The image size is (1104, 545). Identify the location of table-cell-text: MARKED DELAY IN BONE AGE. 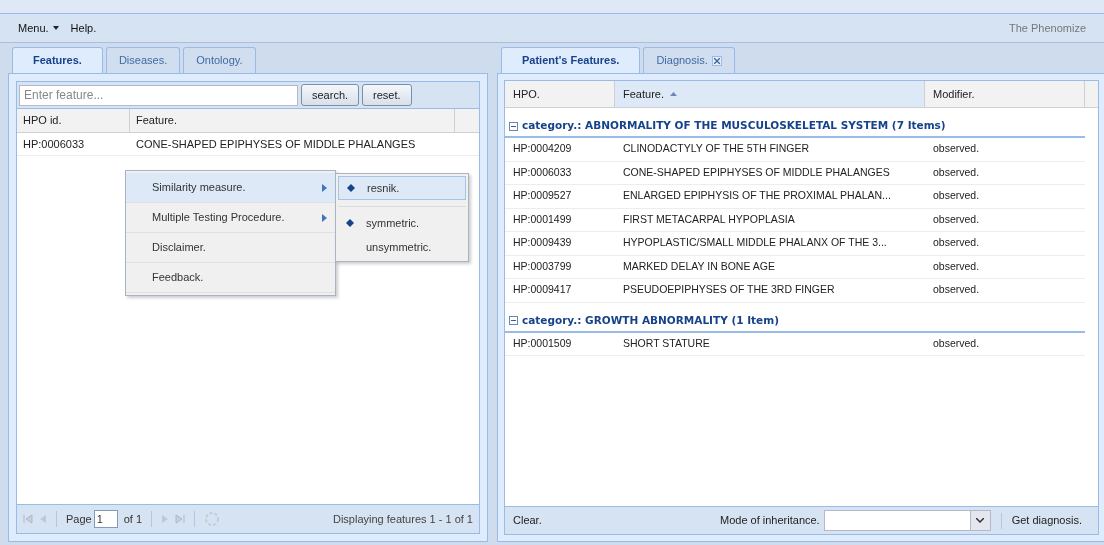
(699, 266).